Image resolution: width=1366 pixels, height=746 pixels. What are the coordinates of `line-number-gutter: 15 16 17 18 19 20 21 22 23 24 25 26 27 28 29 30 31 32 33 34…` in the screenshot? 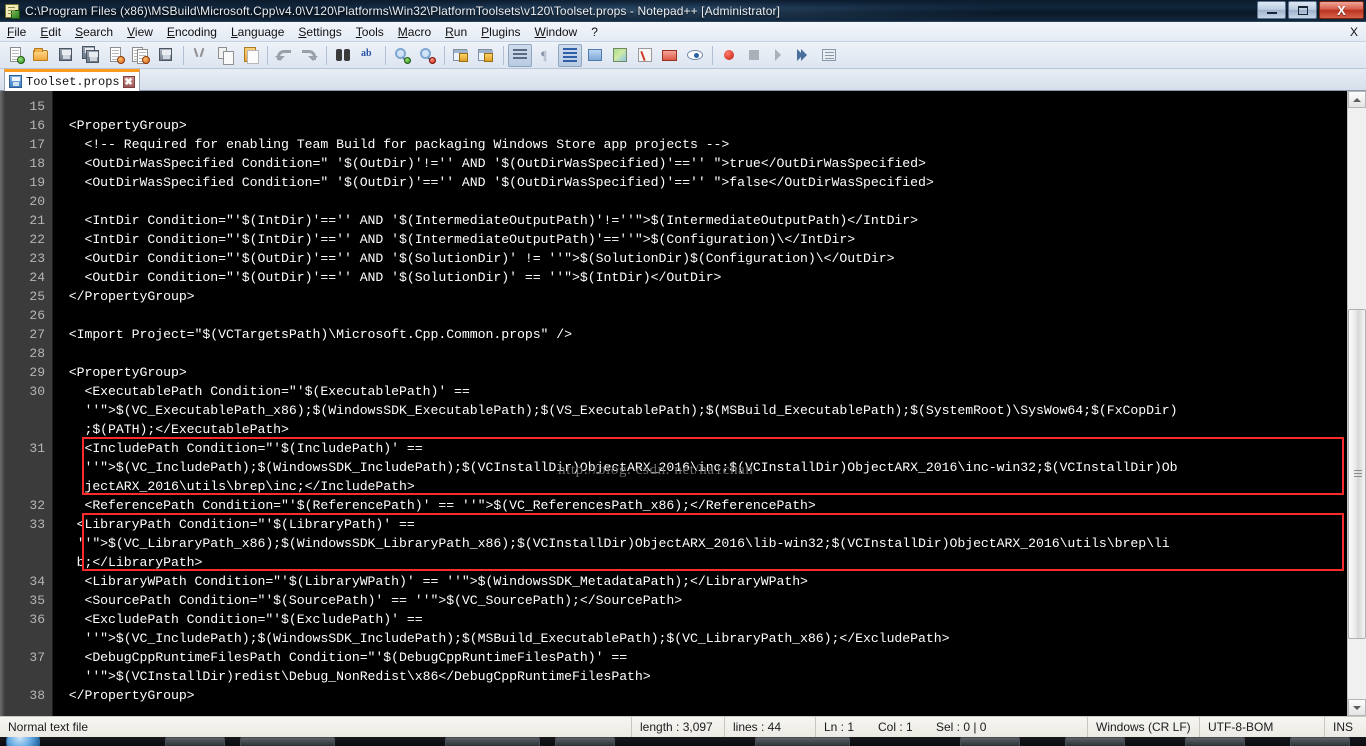 It's located at (26, 403).